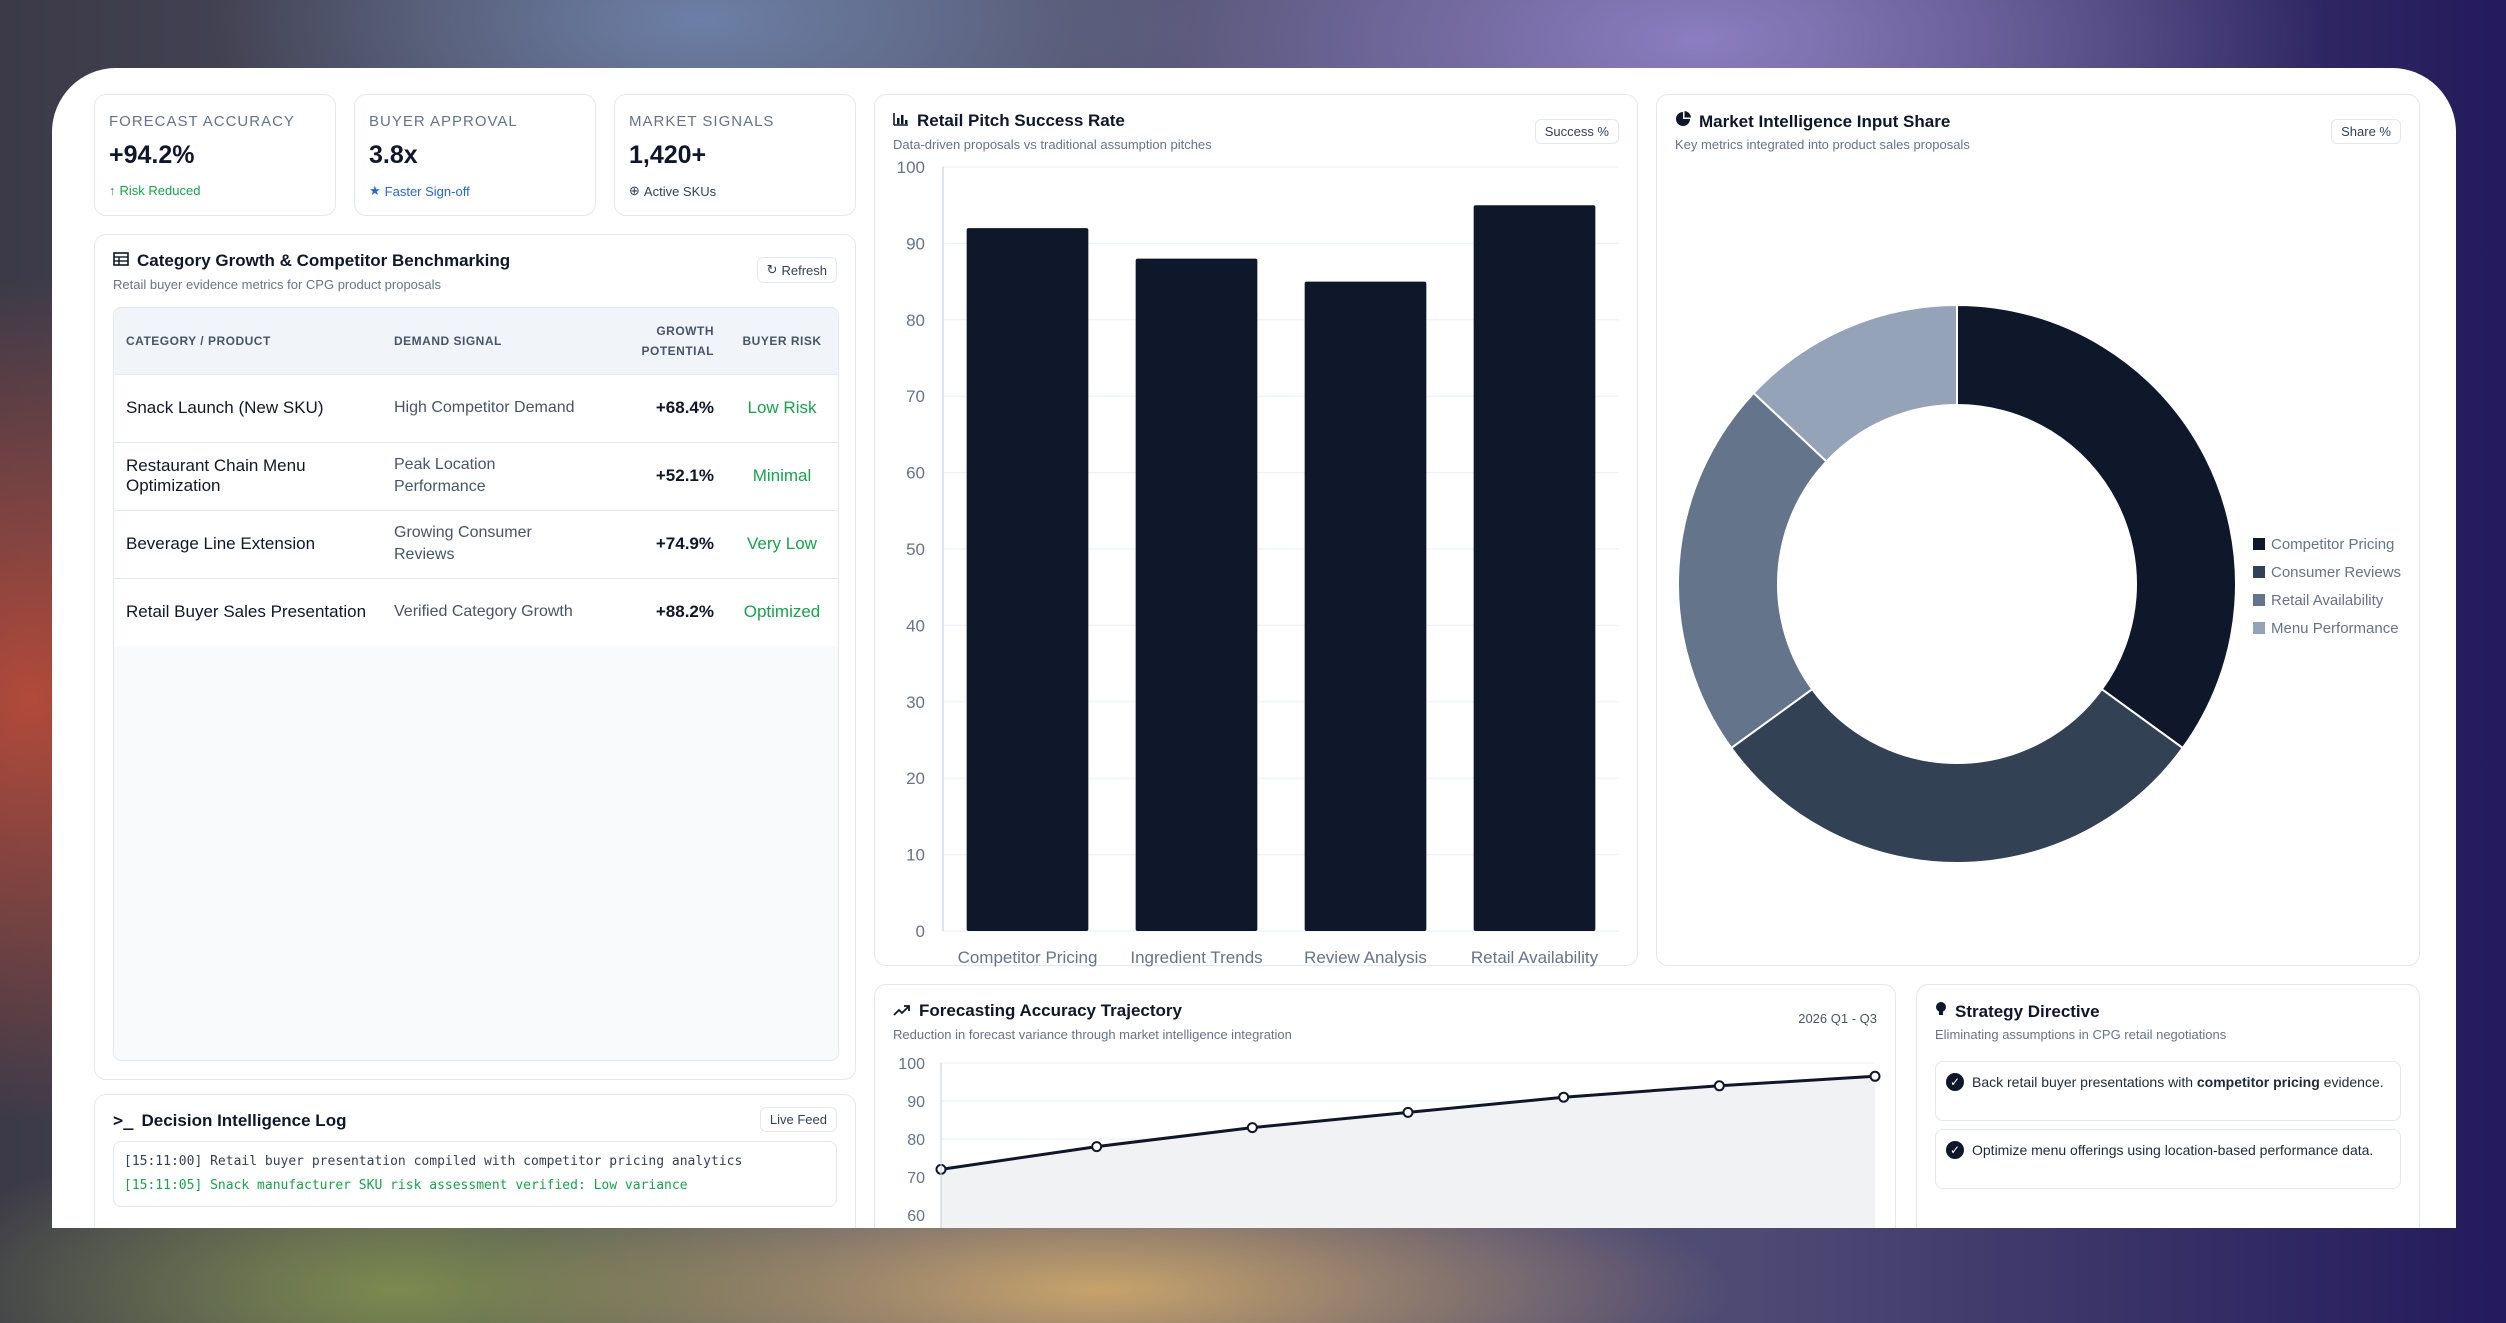 The width and height of the screenshot is (2506, 1323). I want to click on live-feed-badge: Live Feed, so click(798, 1119).